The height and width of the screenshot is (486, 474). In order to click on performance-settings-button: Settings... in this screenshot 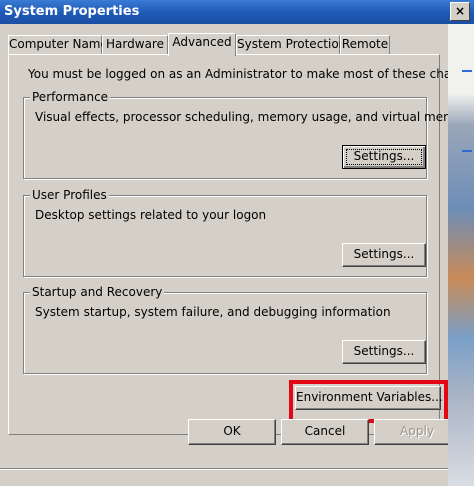, I will do `click(384, 157)`.